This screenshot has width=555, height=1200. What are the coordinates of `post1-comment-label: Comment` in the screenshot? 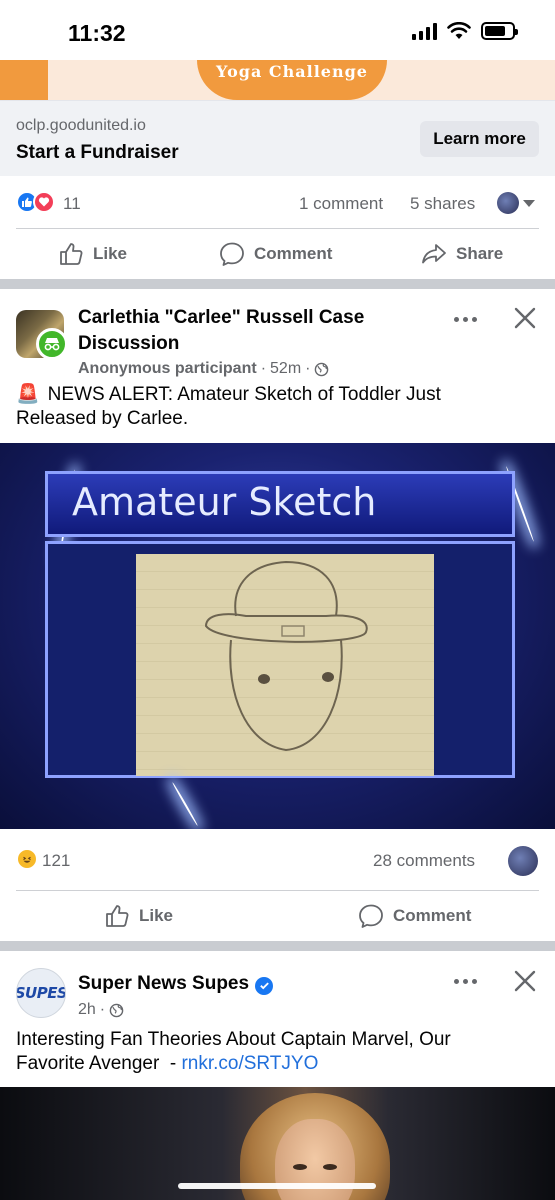 It's located at (293, 253).